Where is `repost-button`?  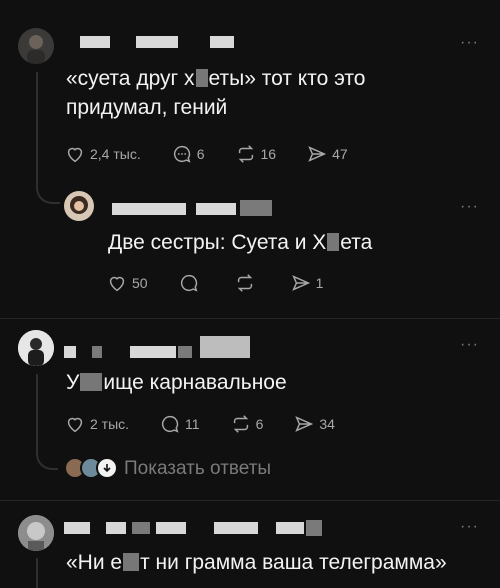 repost-button is located at coordinates (247, 283).